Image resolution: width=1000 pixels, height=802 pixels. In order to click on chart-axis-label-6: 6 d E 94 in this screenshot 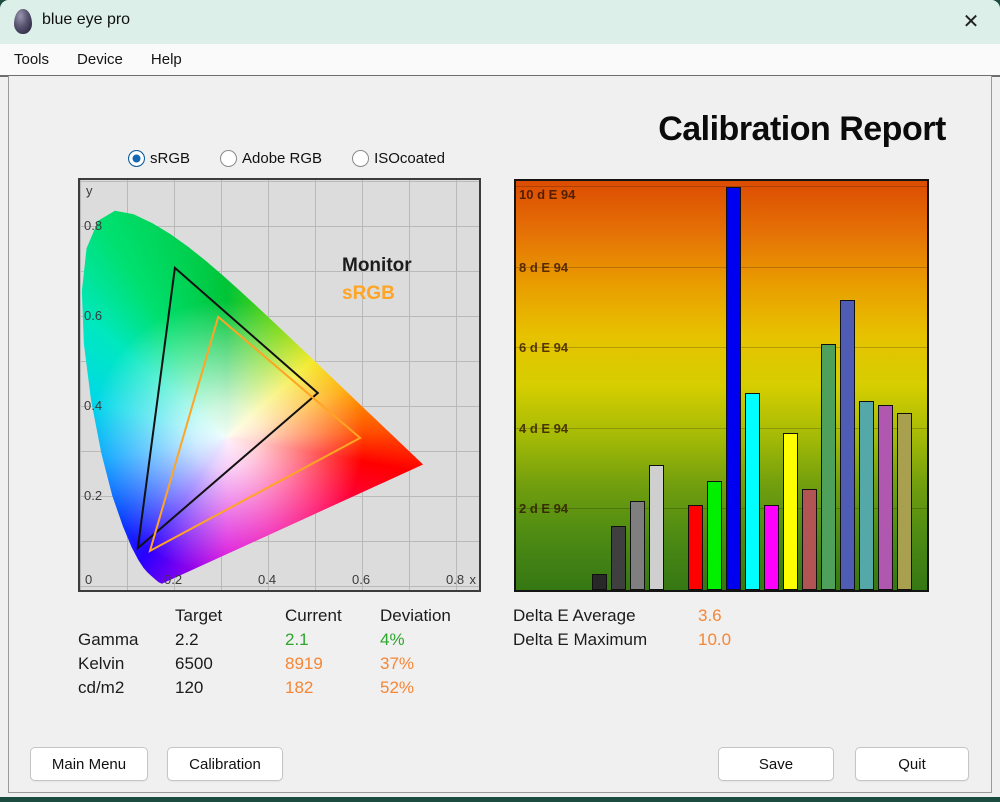, I will do `click(544, 347)`.